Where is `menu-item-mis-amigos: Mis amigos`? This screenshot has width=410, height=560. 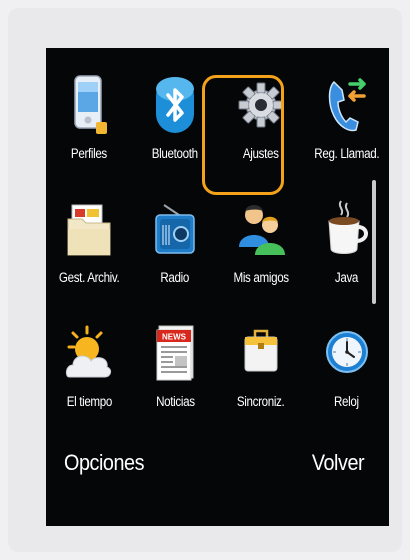
menu-item-mis-amigos: Mis amigos is located at coordinates (261, 252).